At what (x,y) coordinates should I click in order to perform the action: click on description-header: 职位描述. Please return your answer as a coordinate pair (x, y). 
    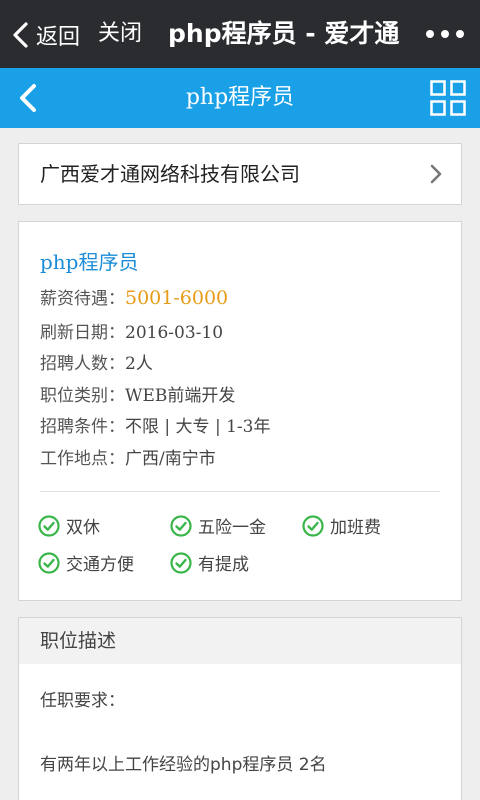
    Looking at the image, I should click on (240, 641).